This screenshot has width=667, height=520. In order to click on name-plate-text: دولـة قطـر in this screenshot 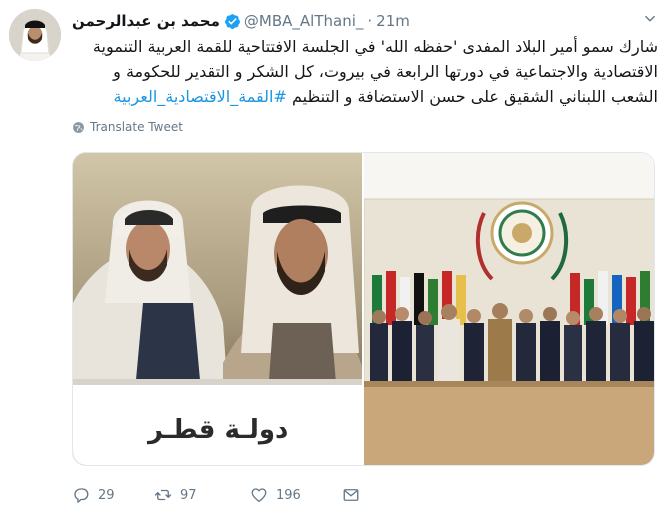, I will do `click(217, 430)`.